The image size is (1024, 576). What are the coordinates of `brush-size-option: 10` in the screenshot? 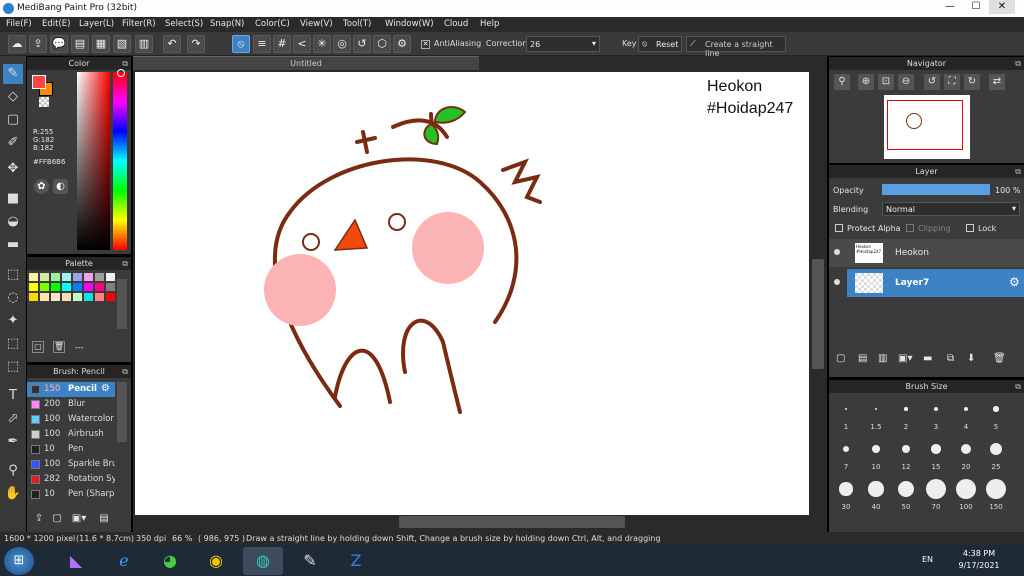 It's located at (876, 456).